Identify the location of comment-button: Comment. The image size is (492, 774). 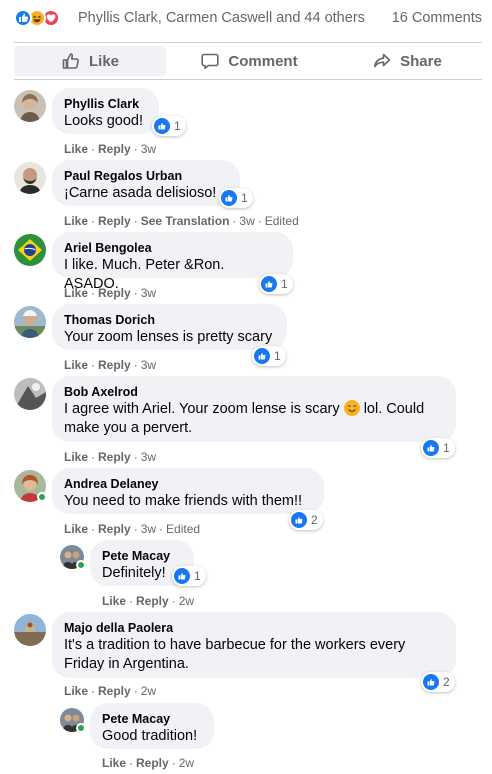
(249, 61).